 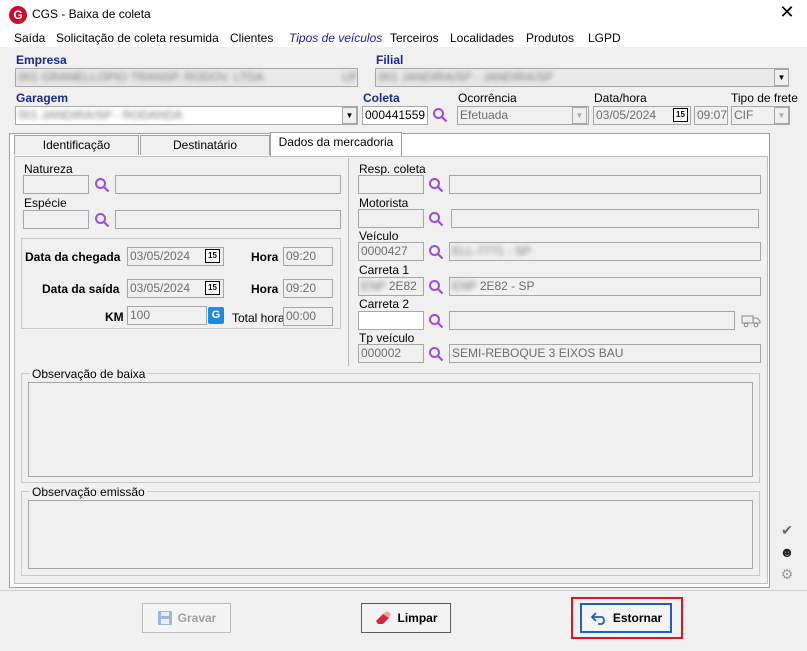 I want to click on veiculo-desc-value: ELL-7771 - SP, so click(x=491, y=251).